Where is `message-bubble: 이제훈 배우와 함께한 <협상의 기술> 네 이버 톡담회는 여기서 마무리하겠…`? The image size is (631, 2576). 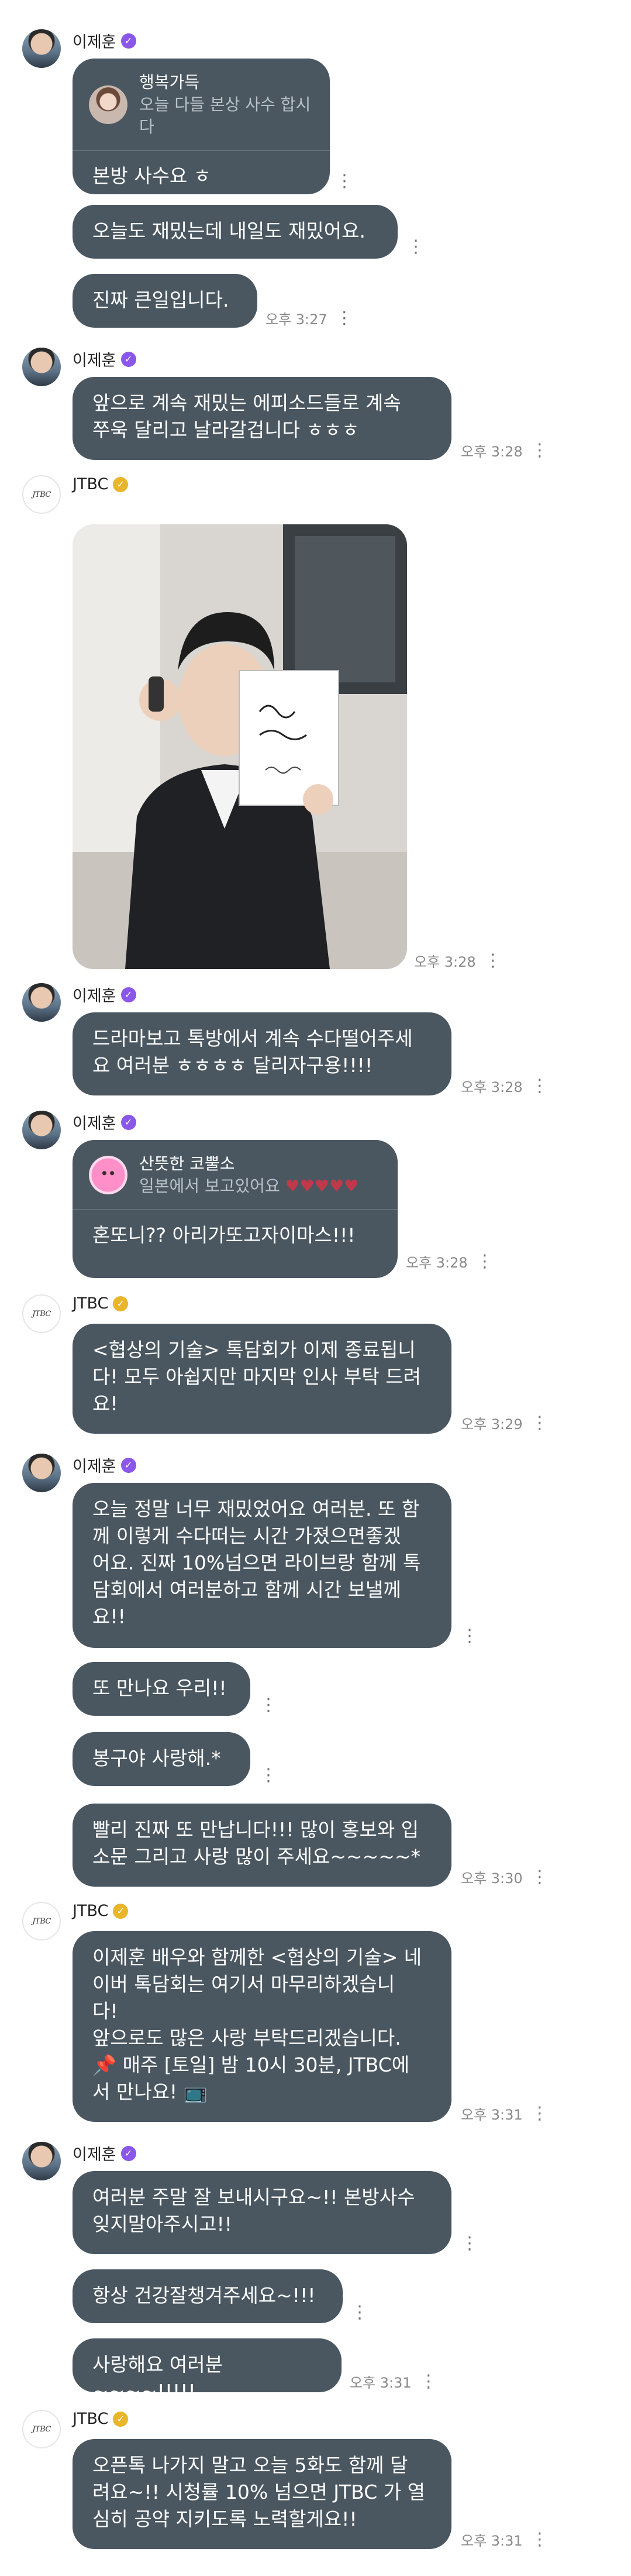 message-bubble: 이제훈 배우와 함께한 <협상의 기술> 네 이버 톡담회는 여기서 마무리하겠… is located at coordinates (262, 2026).